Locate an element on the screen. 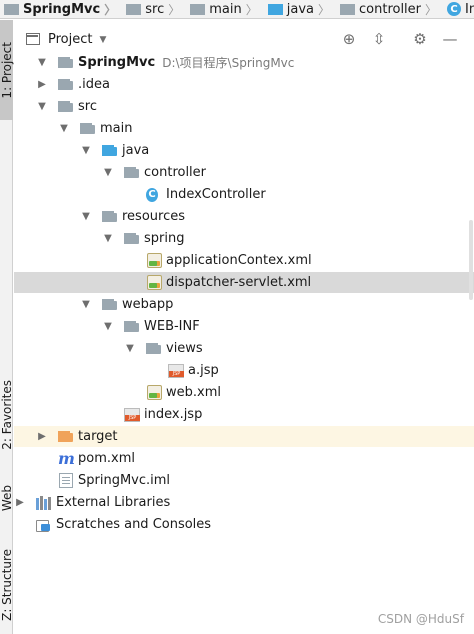 This screenshot has height=634, width=474. breadcrumb-label: src is located at coordinates (155, 9).